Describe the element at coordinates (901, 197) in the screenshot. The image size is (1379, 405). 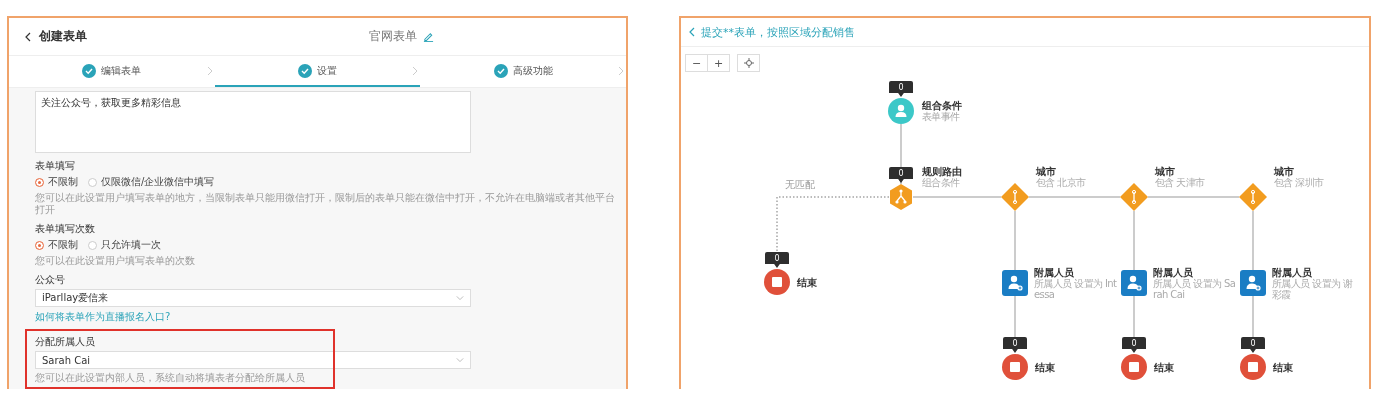
I see `router-node` at that location.